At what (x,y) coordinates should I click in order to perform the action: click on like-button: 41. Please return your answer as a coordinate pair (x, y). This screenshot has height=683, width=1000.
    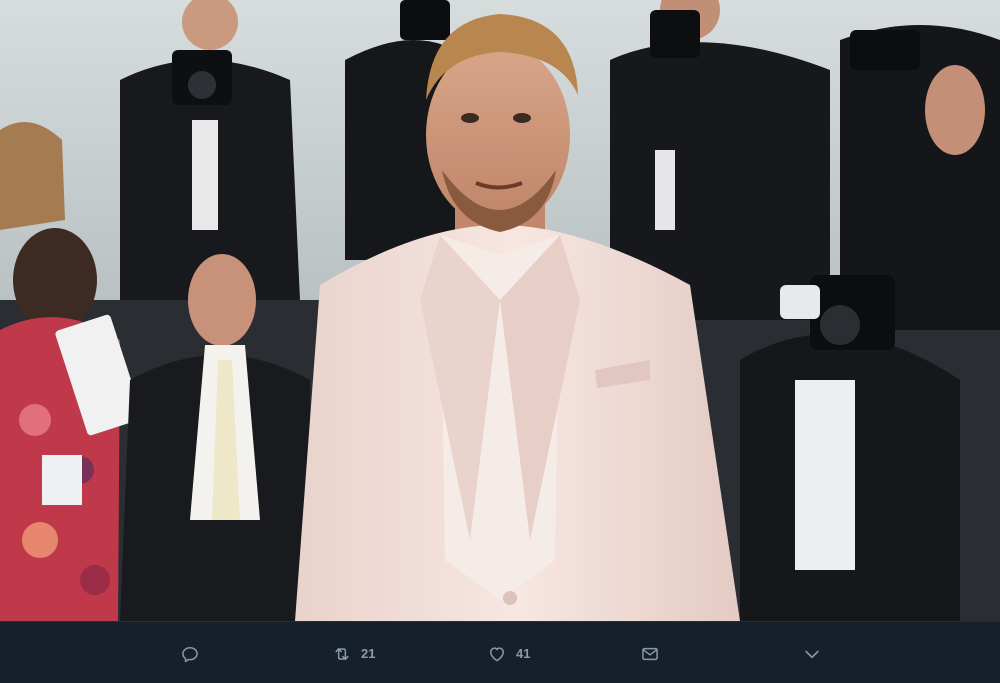
    Looking at the image, I should click on (508, 654).